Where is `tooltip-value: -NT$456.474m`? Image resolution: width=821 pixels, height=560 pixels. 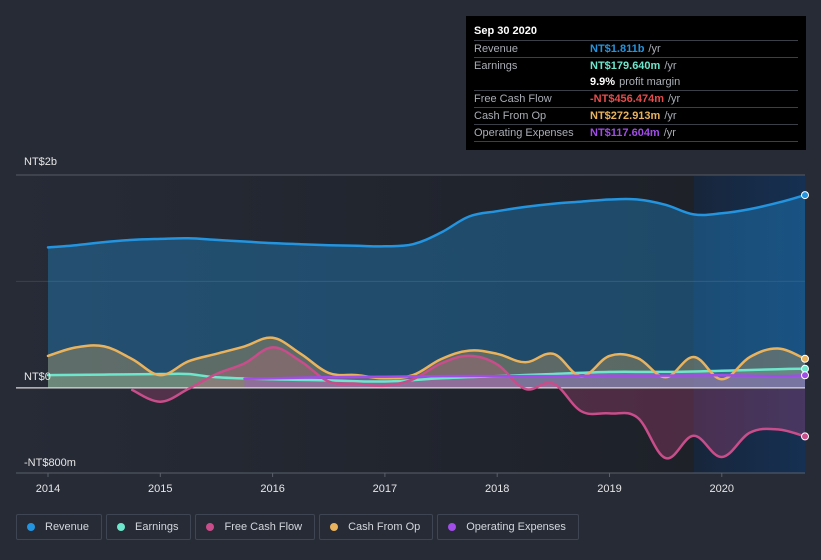 tooltip-value: -NT$456.474m is located at coordinates (627, 99).